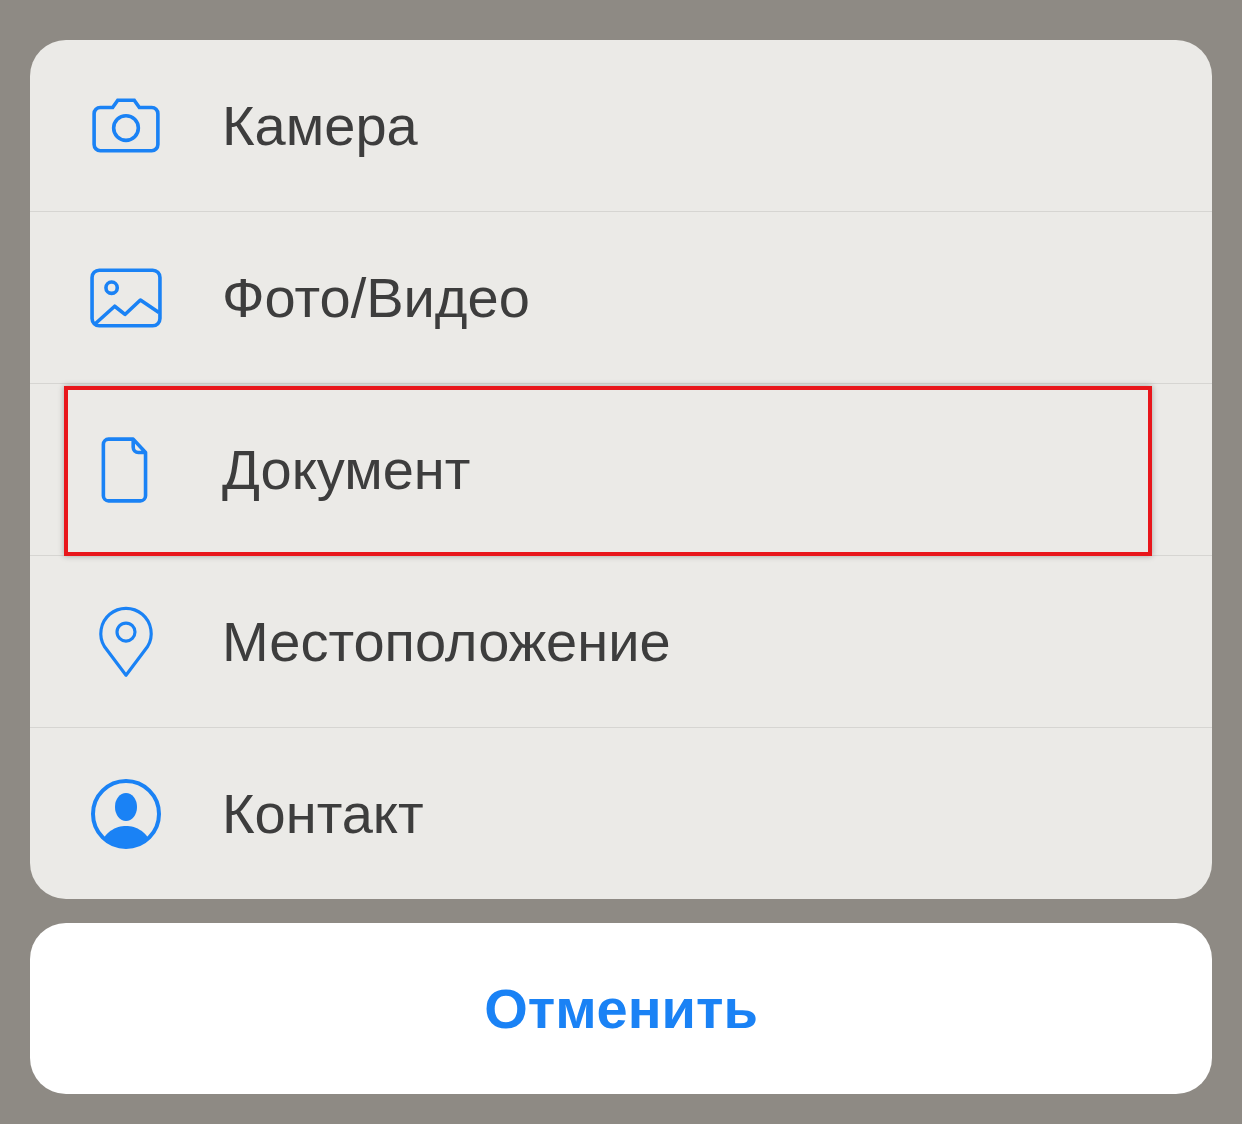 The image size is (1242, 1124). Describe the element at coordinates (446, 641) in the screenshot. I see `menu-item-label: Местоположение` at that location.